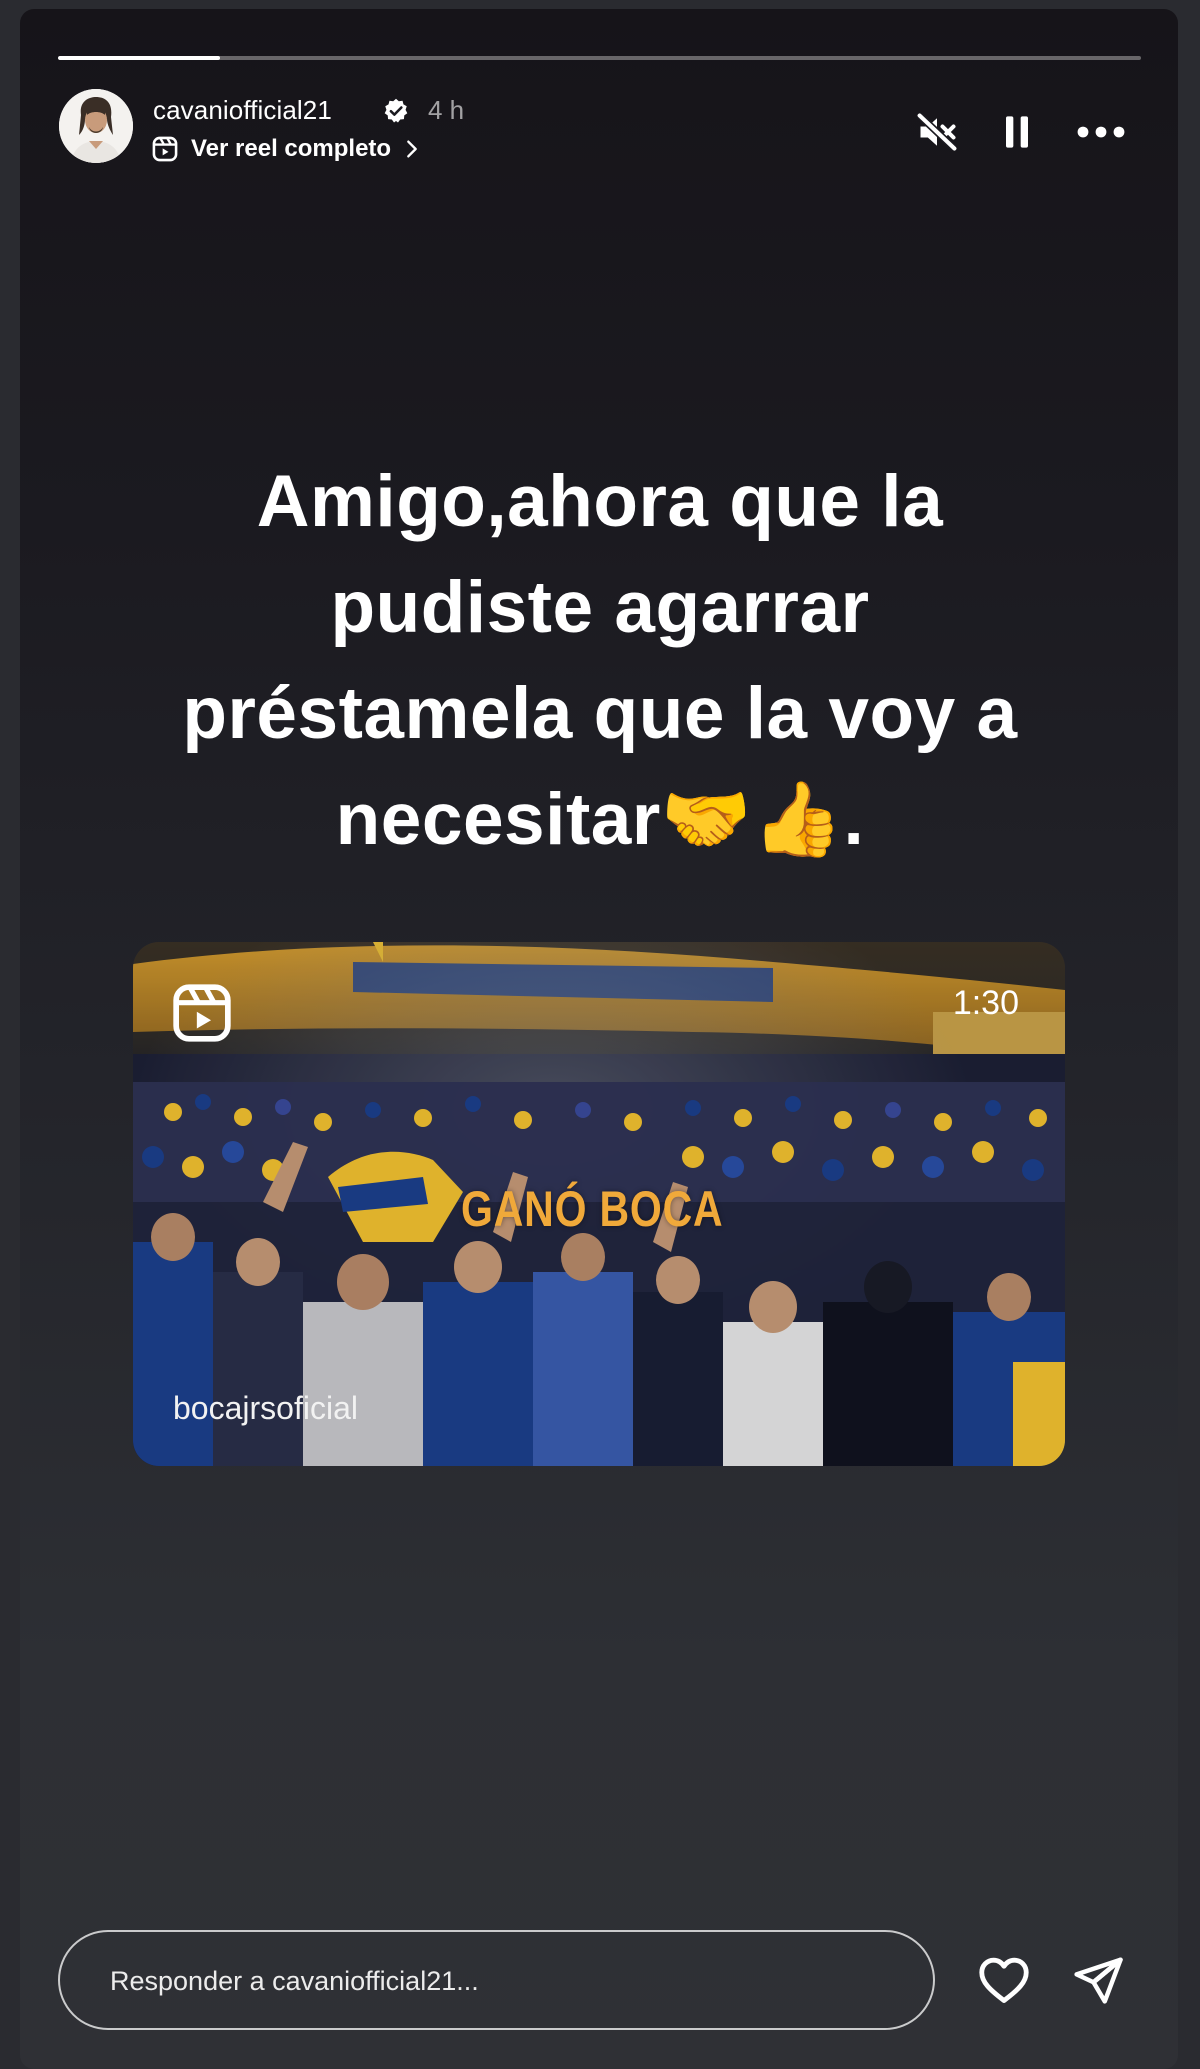 The width and height of the screenshot is (1200, 2069). I want to click on send-icon, so click(1098, 1980).